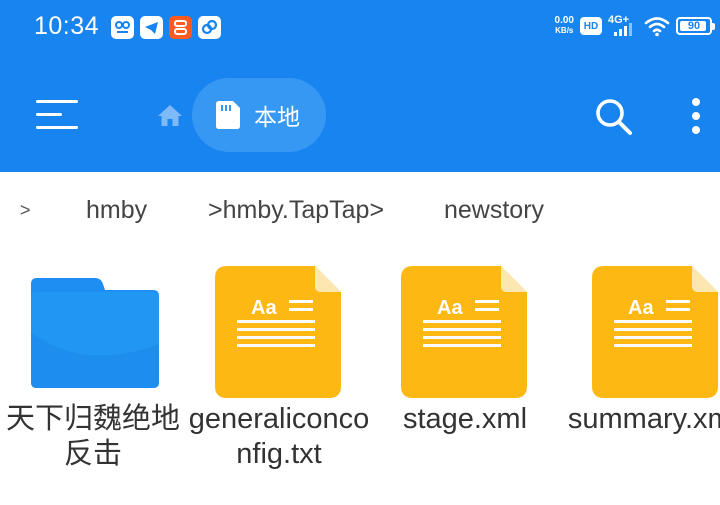 The image size is (720, 505). What do you see at coordinates (360, 29) in the screenshot?
I see `status-bar: 10:34 0.00 KB/s HD 4G+ 90` at bounding box center [360, 29].